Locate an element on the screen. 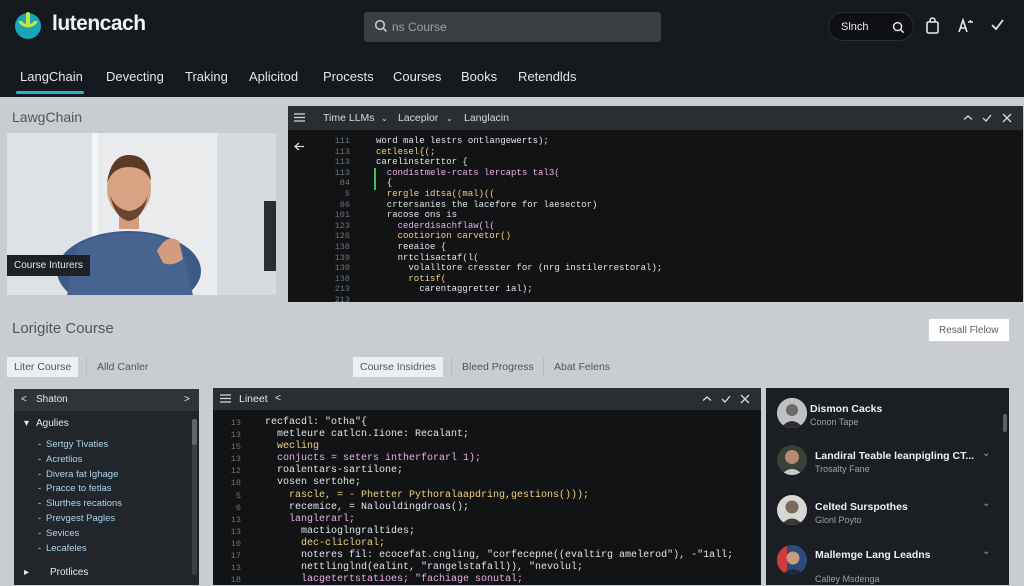 Image resolution: width=1024 pixels, height=586 pixels. code-line: vosen sertohe; is located at coordinates (307, 483).